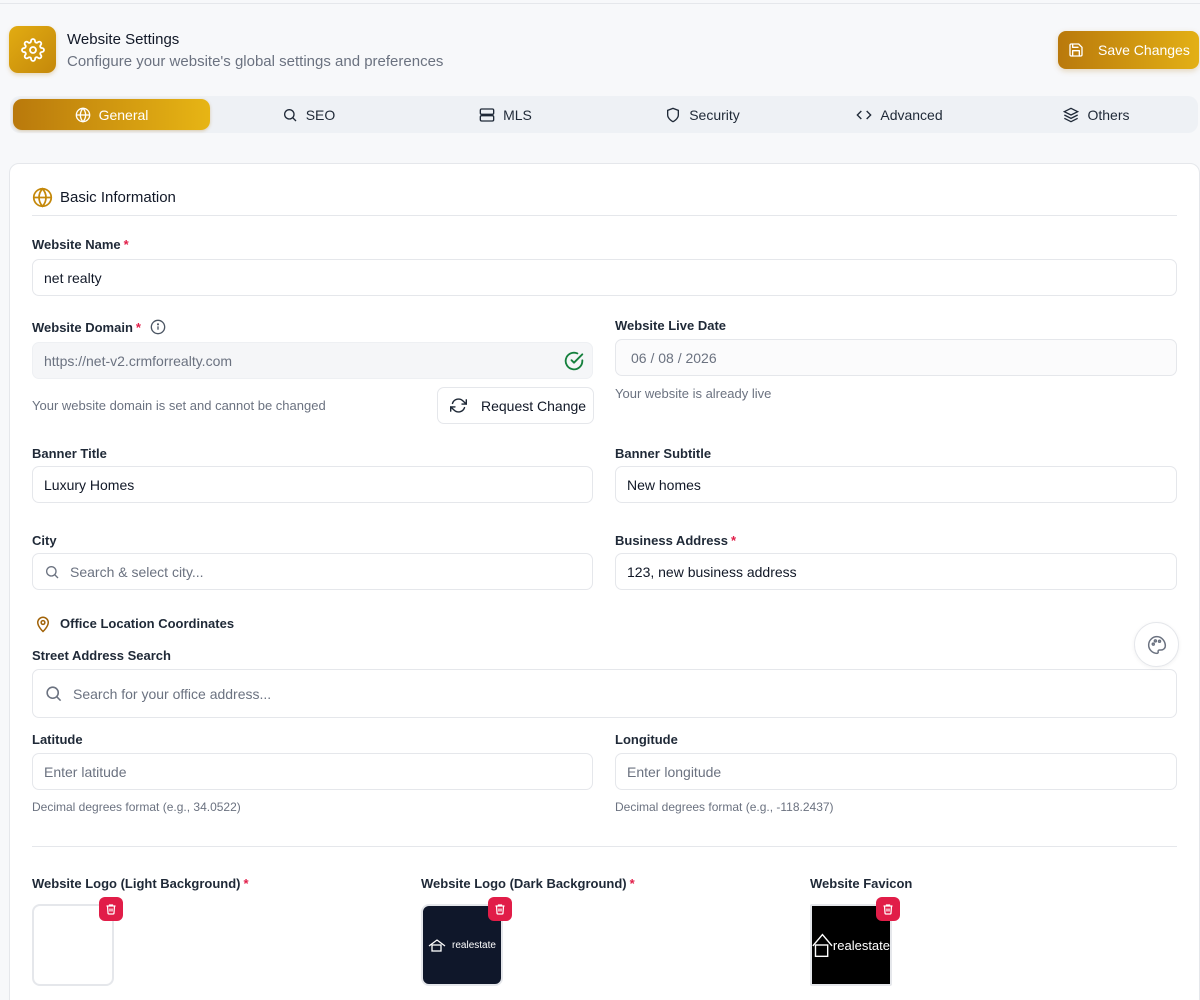  Describe the element at coordinates (487, 114) in the screenshot. I see `server-icon` at that location.